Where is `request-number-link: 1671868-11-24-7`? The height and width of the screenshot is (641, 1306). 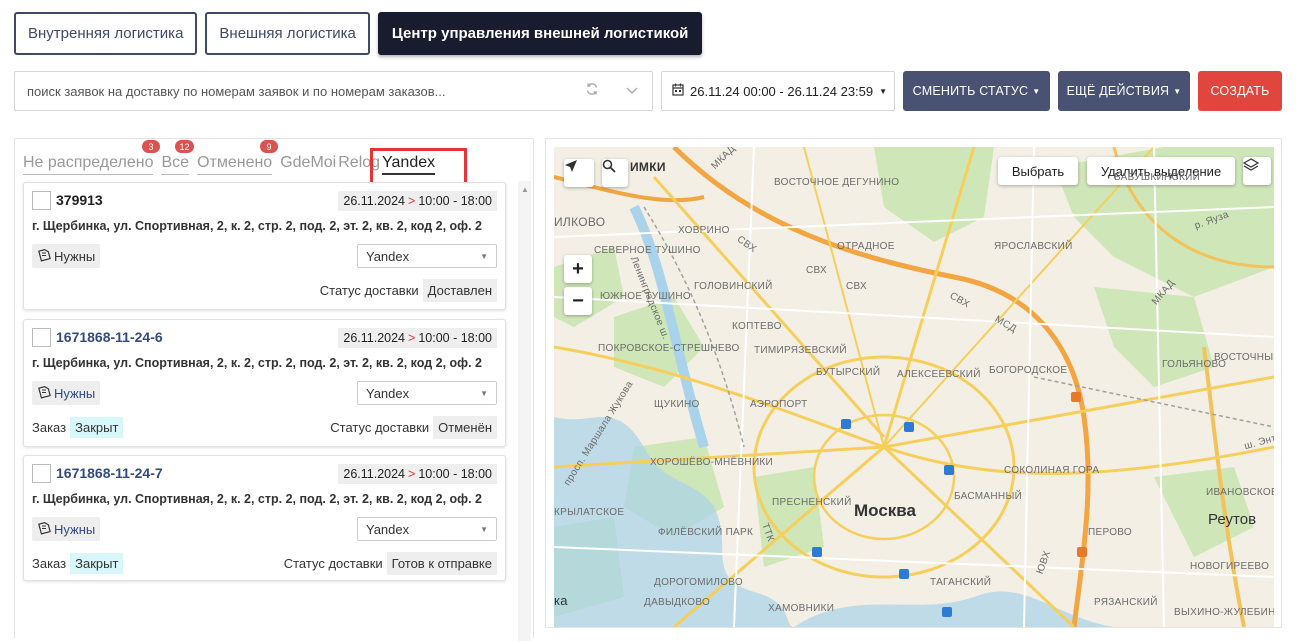 request-number-link: 1671868-11-24-7 is located at coordinates (109, 473).